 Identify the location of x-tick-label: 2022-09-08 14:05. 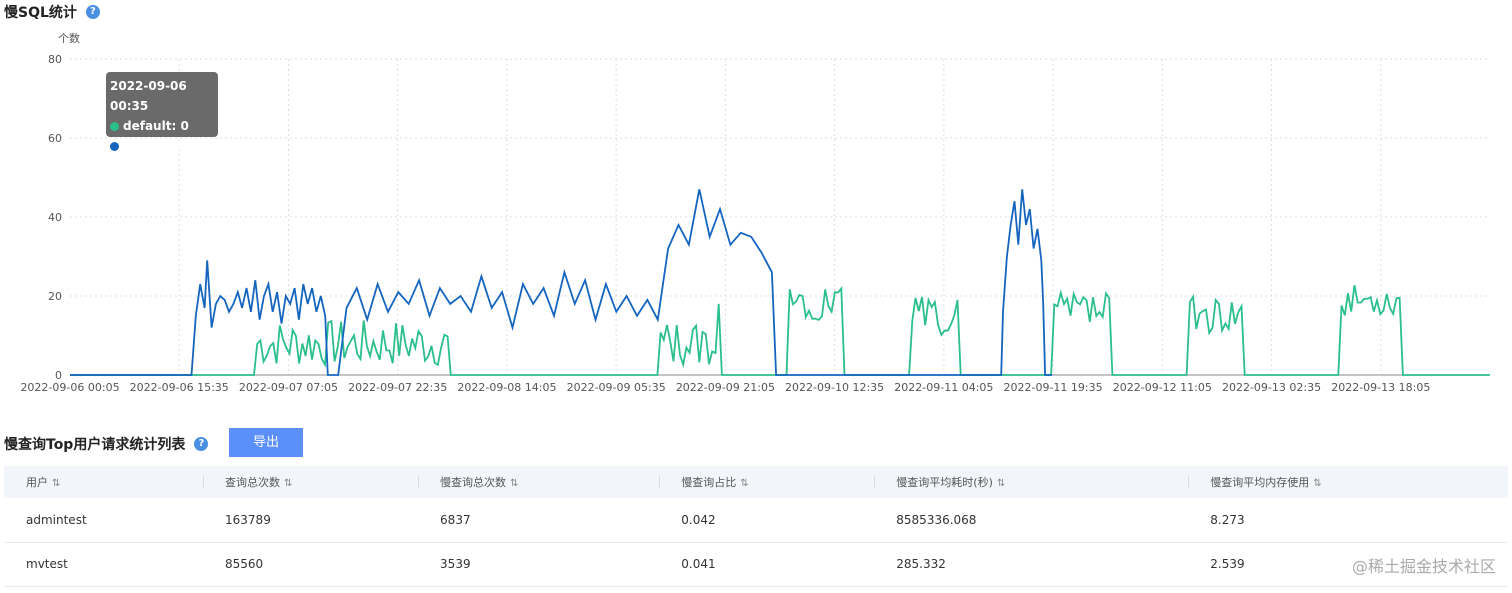
(506, 387).